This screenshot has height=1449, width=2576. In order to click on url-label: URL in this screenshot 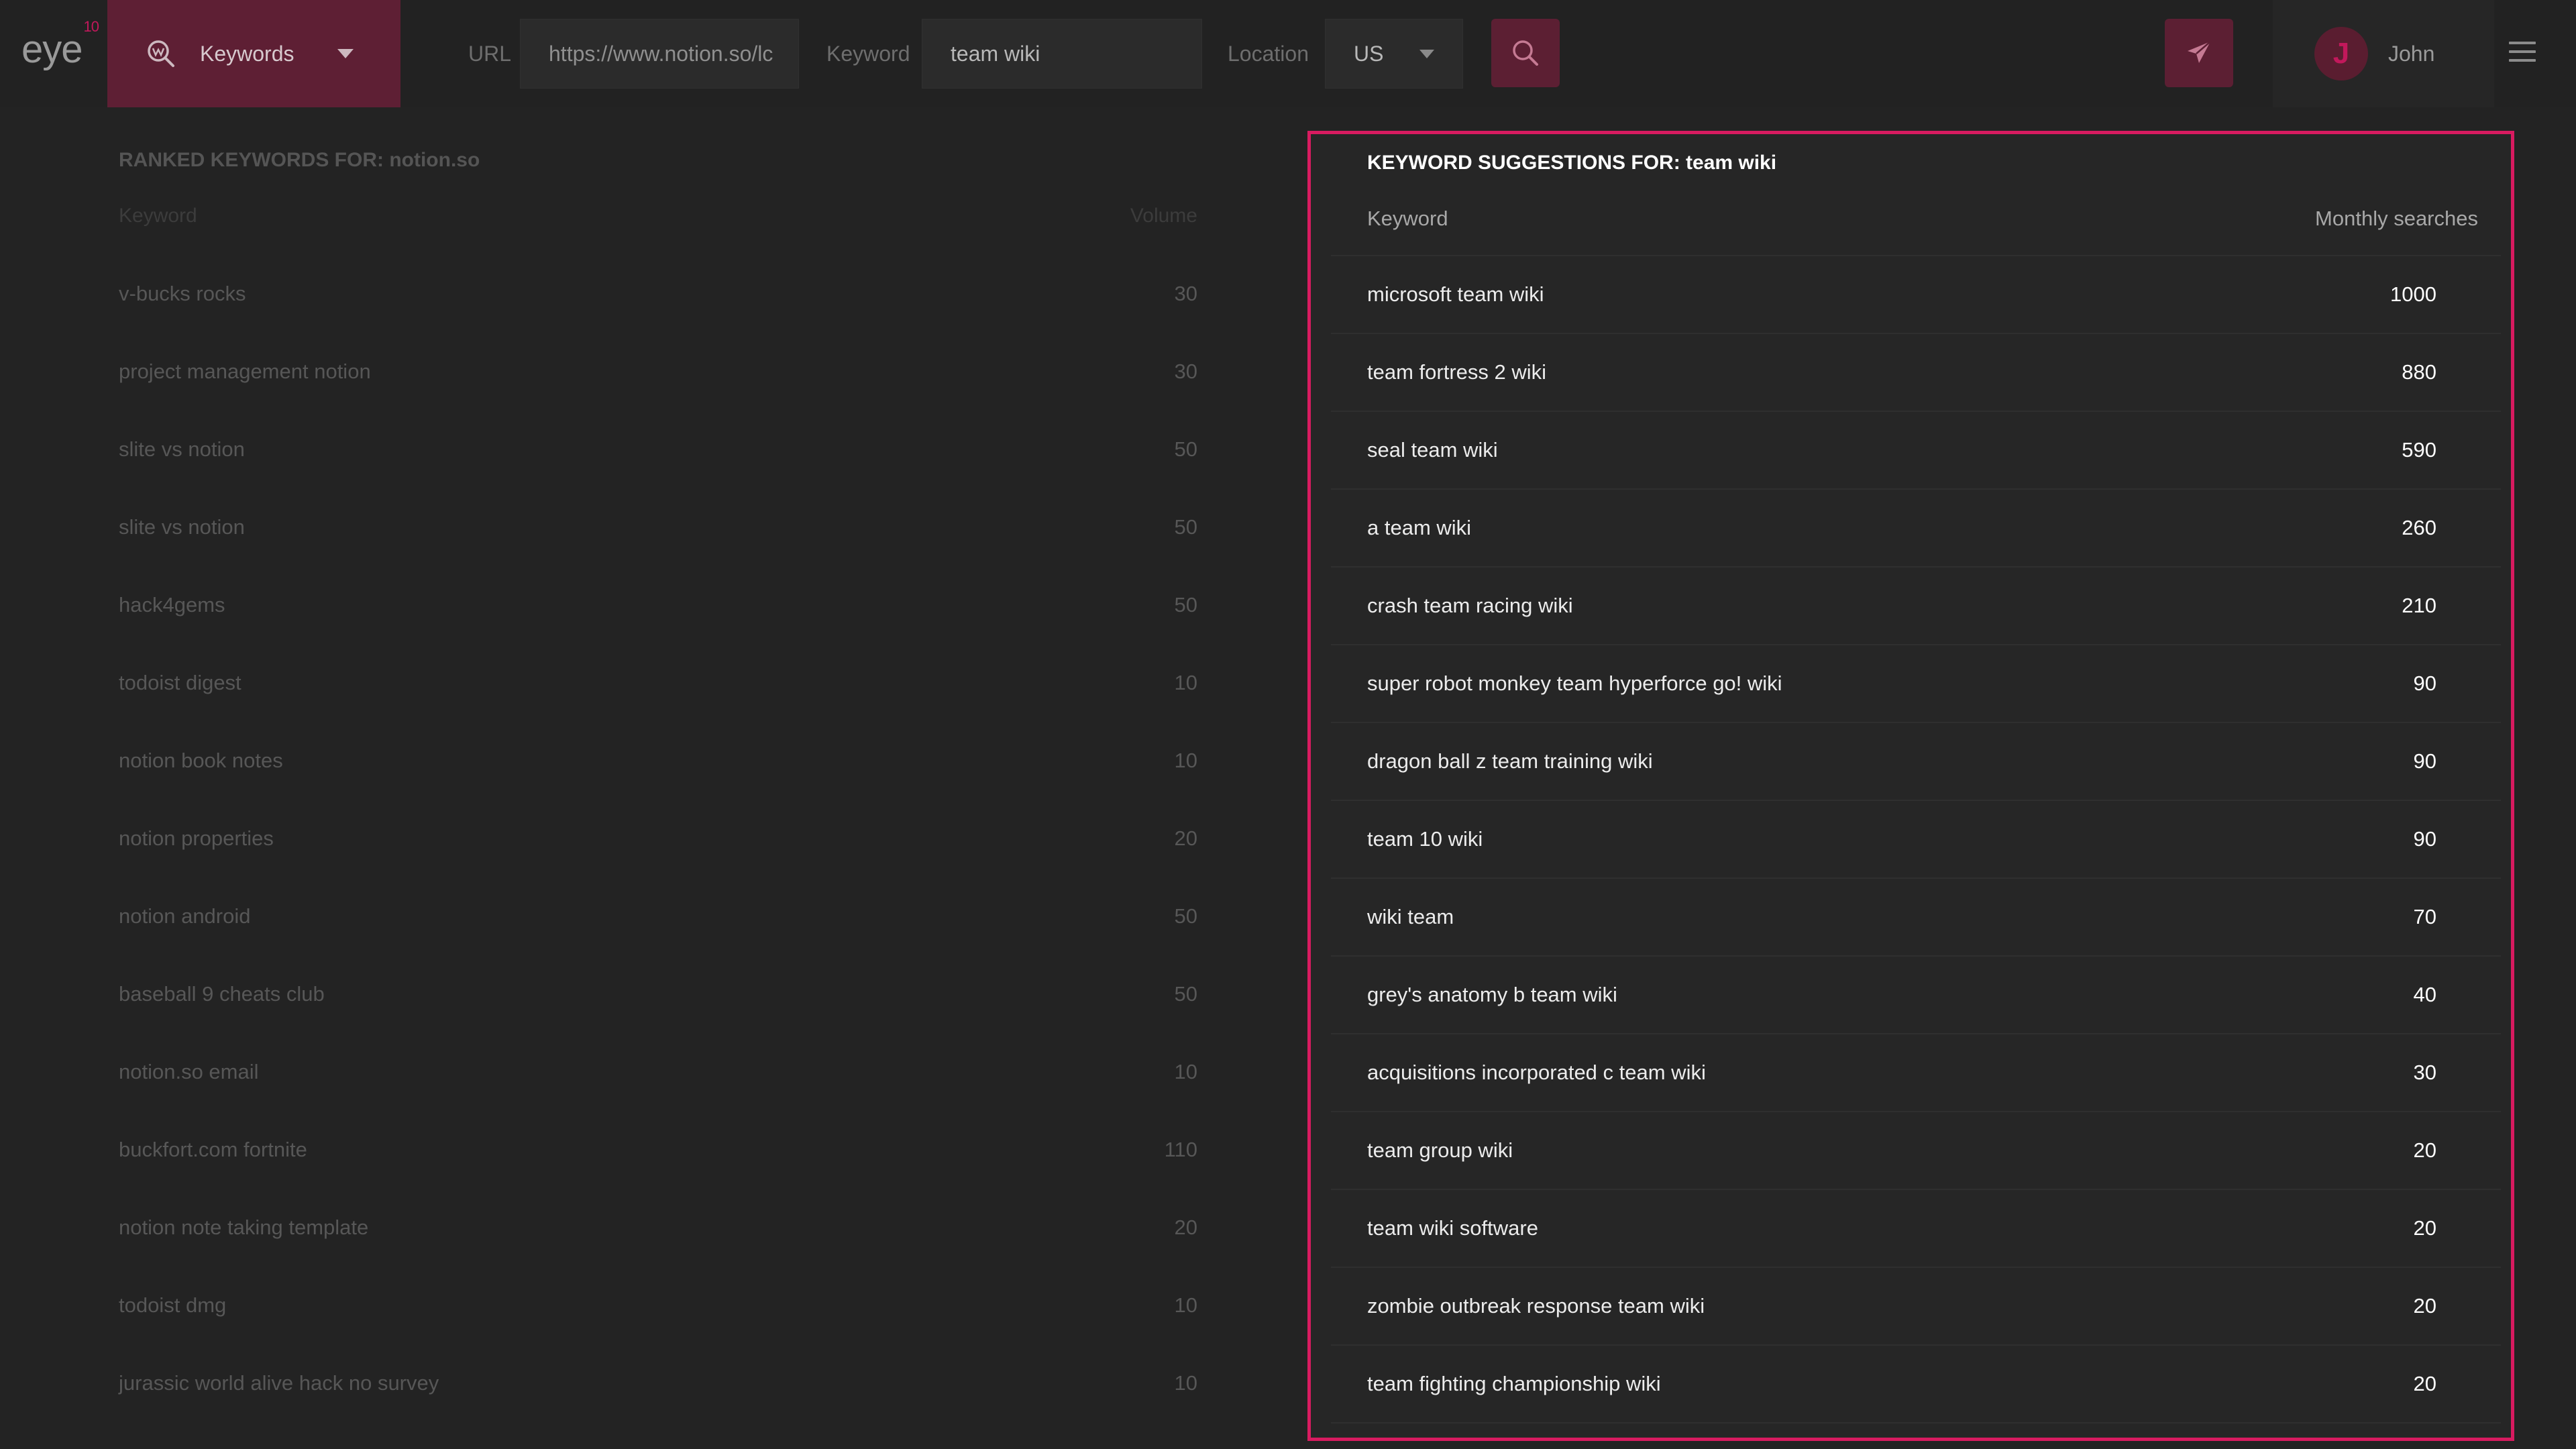, I will do `click(490, 54)`.